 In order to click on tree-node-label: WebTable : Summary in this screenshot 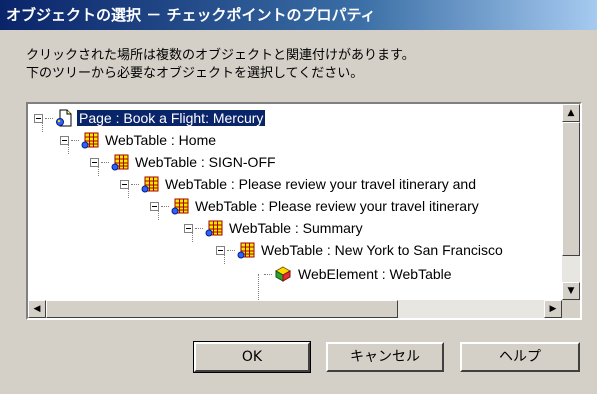, I will do `click(296, 228)`.